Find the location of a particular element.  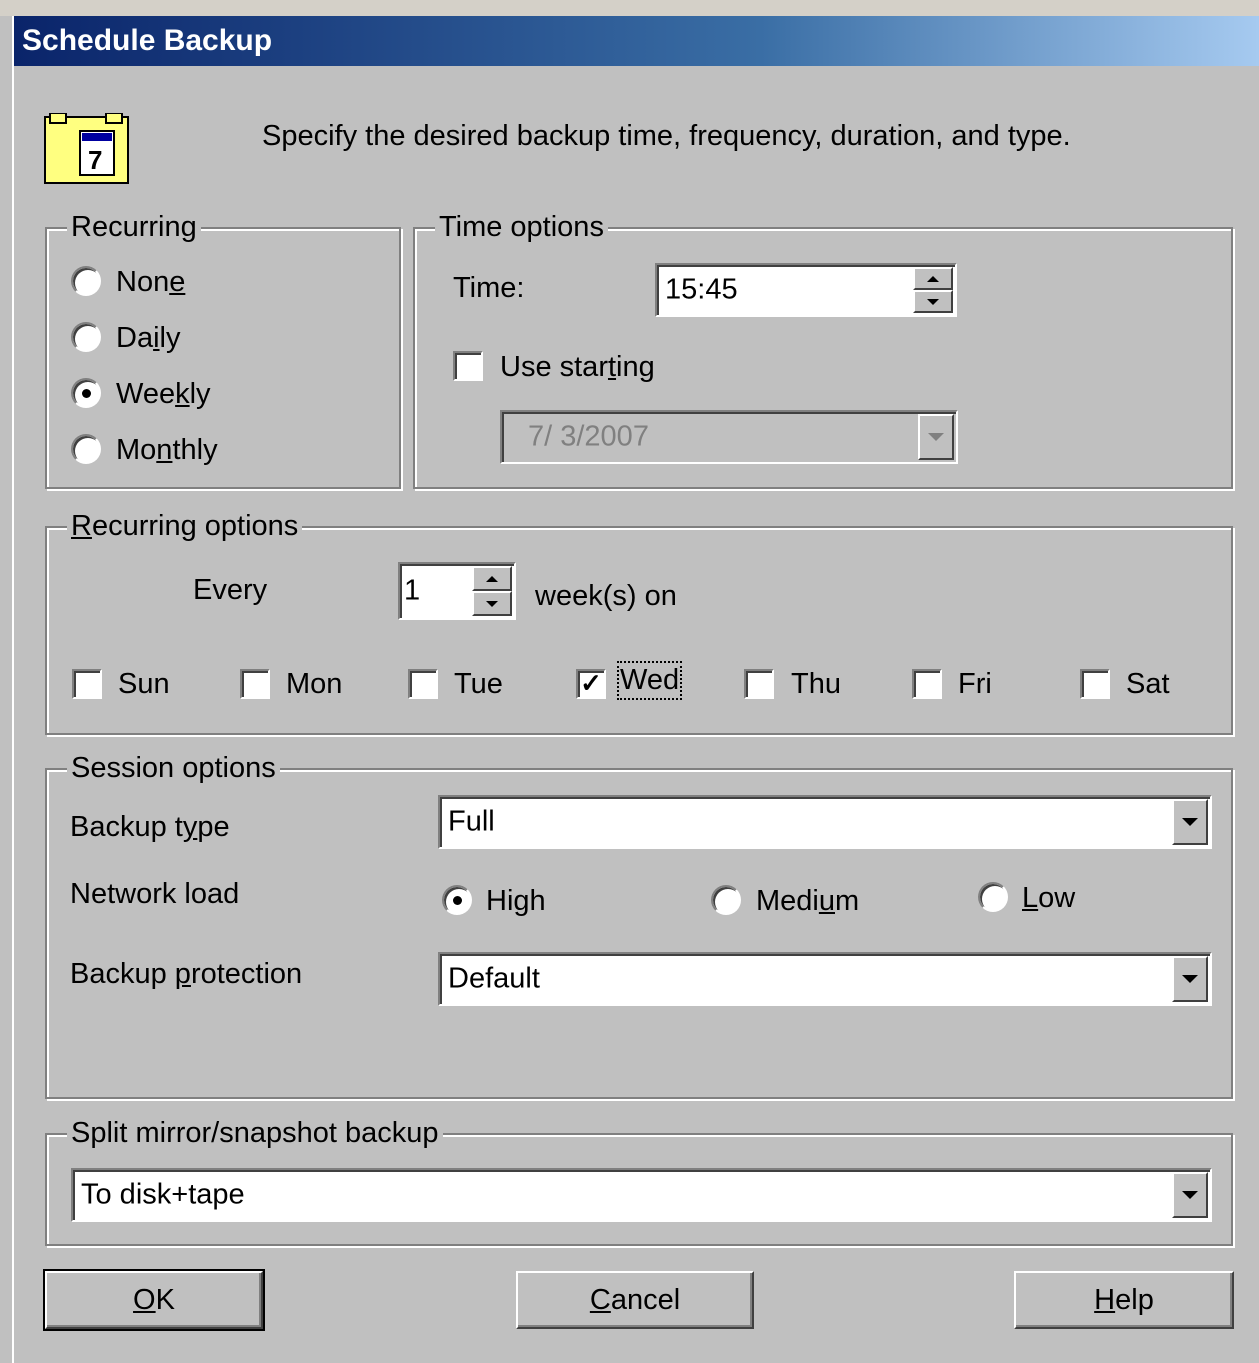

help-button-label: Help is located at coordinates (1124, 1299).